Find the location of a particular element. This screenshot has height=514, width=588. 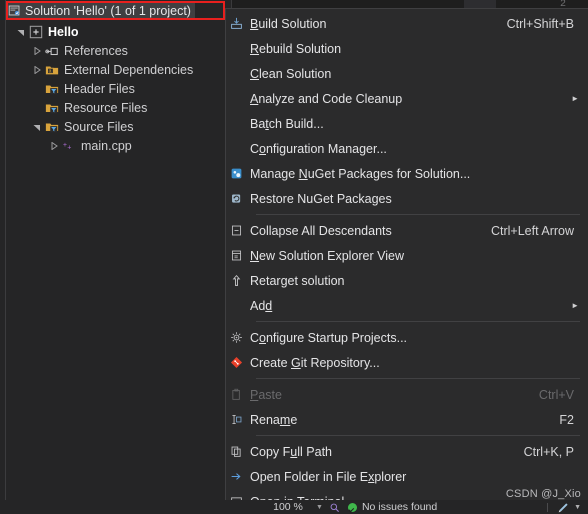

tree-item-label: External Dependencies is located at coordinates (129, 69).